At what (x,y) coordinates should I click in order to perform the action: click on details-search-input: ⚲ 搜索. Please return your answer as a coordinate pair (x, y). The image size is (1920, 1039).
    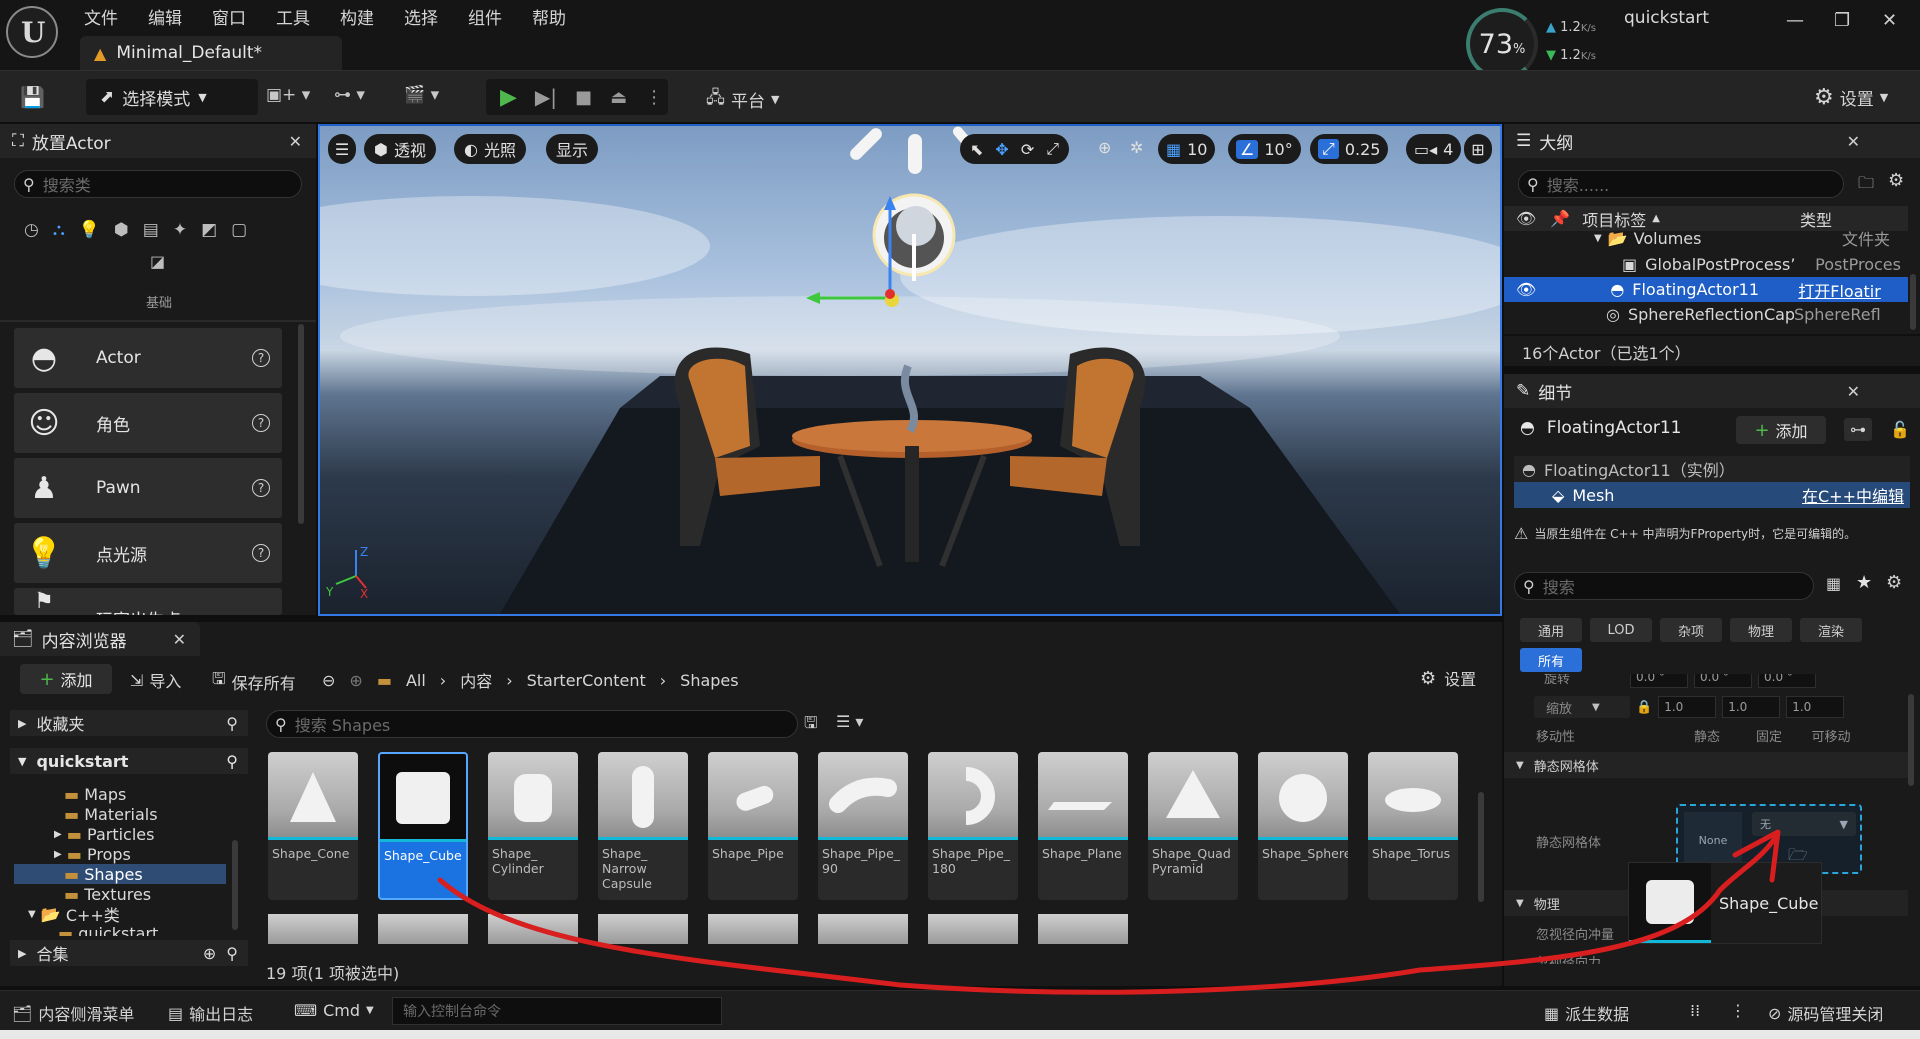
    Looking at the image, I should click on (1664, 586).